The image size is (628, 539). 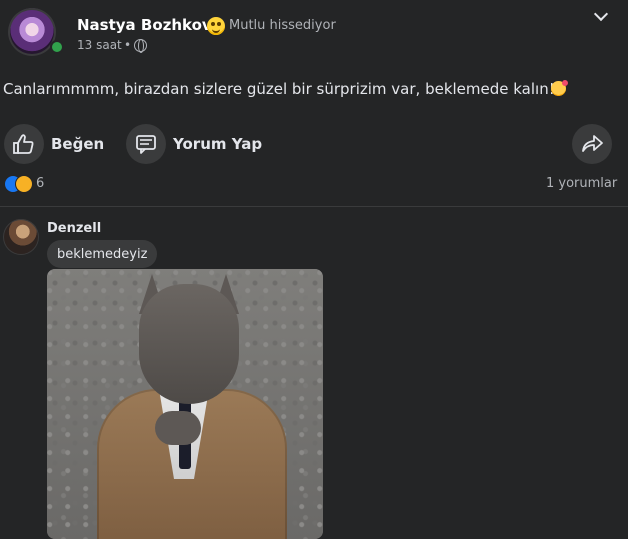 What do you see at coordinates (40, 183) in the screenshot?
I see `reaction-count: 6` at bounding box center [40, 183].